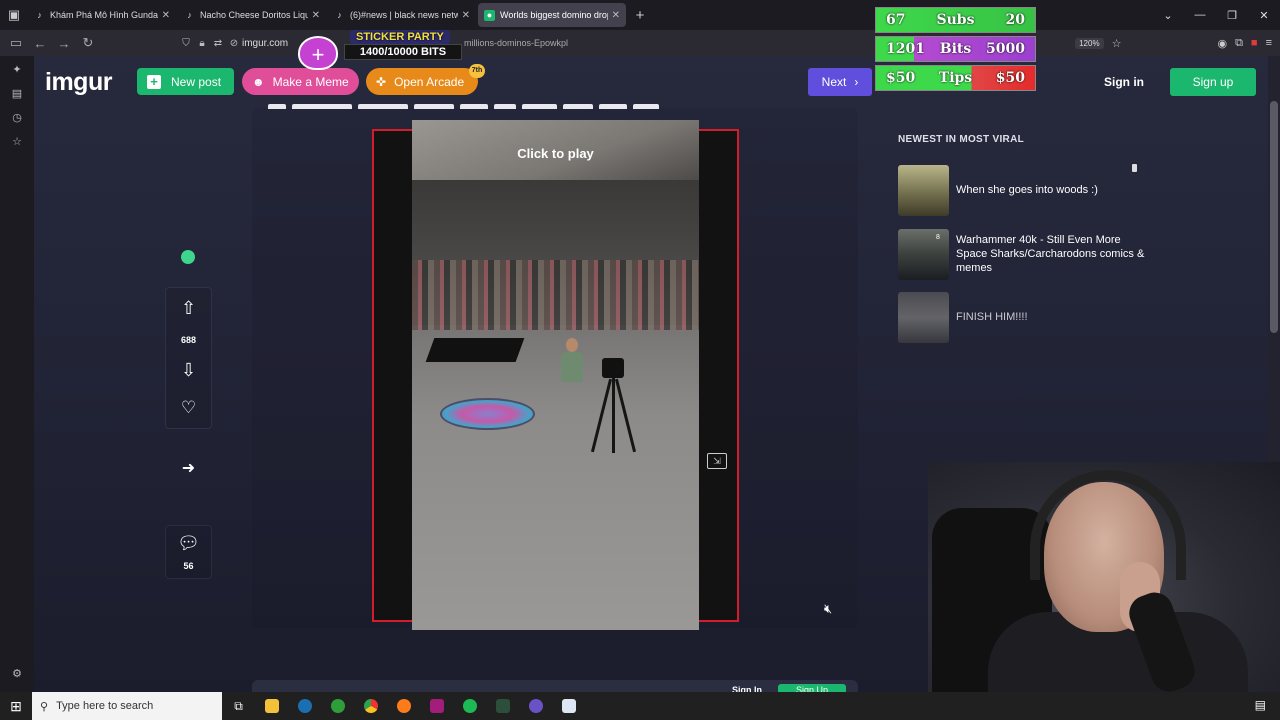 The width and height of the screenshot is (1280, 720). I want to click on account-icon: ◉, so click(1222, 43).